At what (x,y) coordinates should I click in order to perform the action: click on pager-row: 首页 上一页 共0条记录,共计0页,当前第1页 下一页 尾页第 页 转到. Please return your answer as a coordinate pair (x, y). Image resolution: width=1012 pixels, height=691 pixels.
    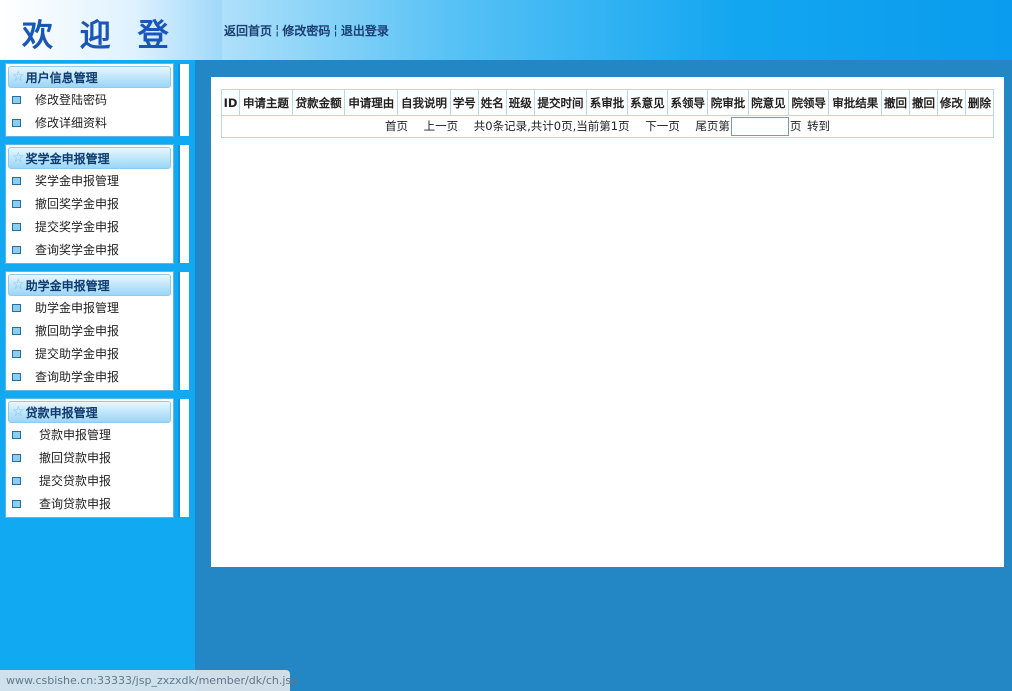
    Looking at the image, I should click on (607, 126).